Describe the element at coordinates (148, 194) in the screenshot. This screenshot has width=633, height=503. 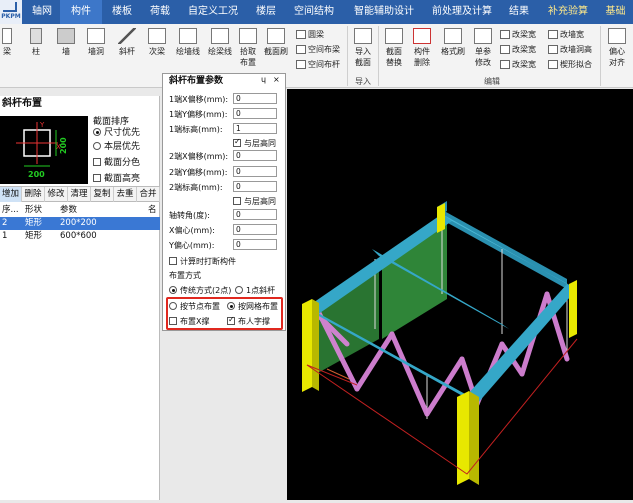
I see `merge-section-button: 合并` at that location.